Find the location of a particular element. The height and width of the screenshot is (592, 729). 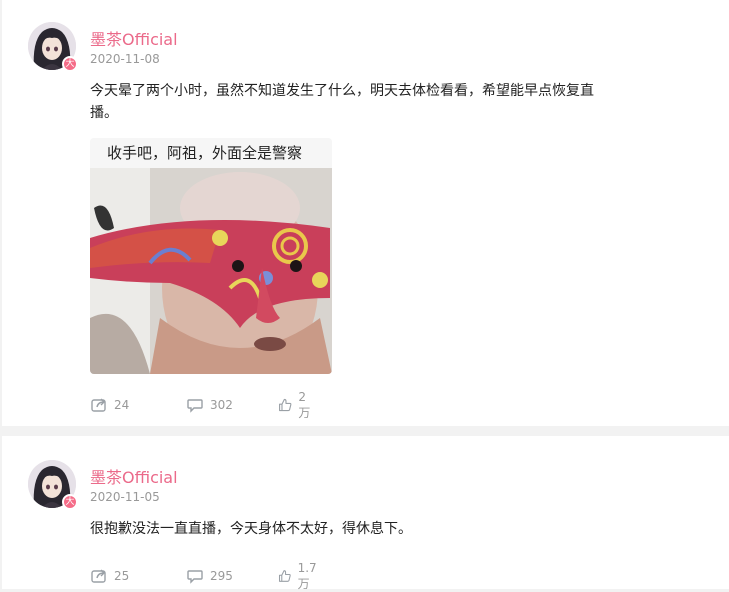

post-text: 今天晕了两个小时，虽然不知道发生了什么，明天去体检看看，希望能早点恢复直 播。 is located at coordinates (360, 102).